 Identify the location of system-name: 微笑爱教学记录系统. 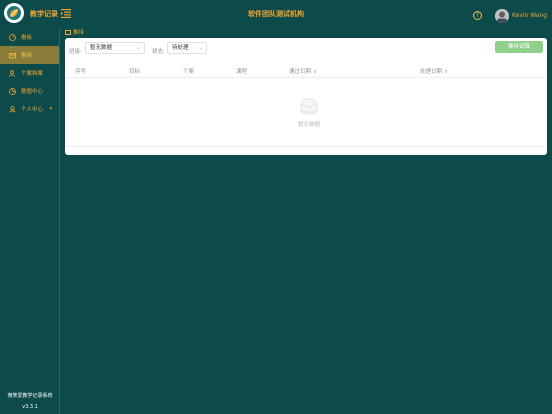
(30, 396).